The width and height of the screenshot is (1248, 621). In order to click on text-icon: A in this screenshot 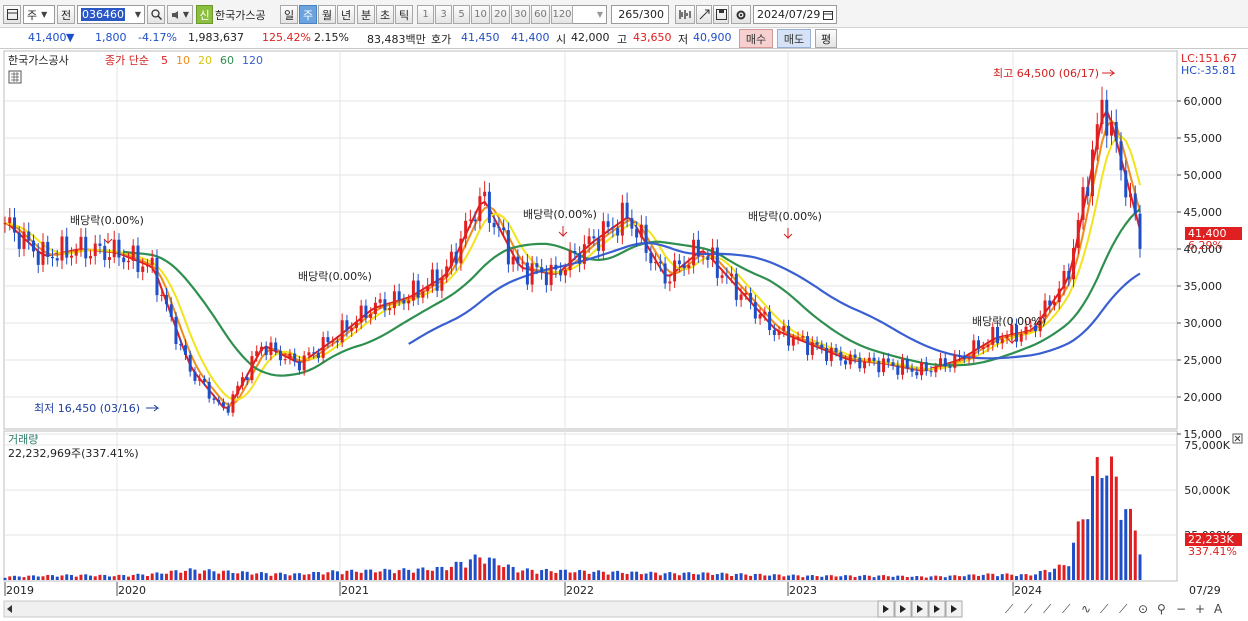, I will do `click(1218, 609)`.